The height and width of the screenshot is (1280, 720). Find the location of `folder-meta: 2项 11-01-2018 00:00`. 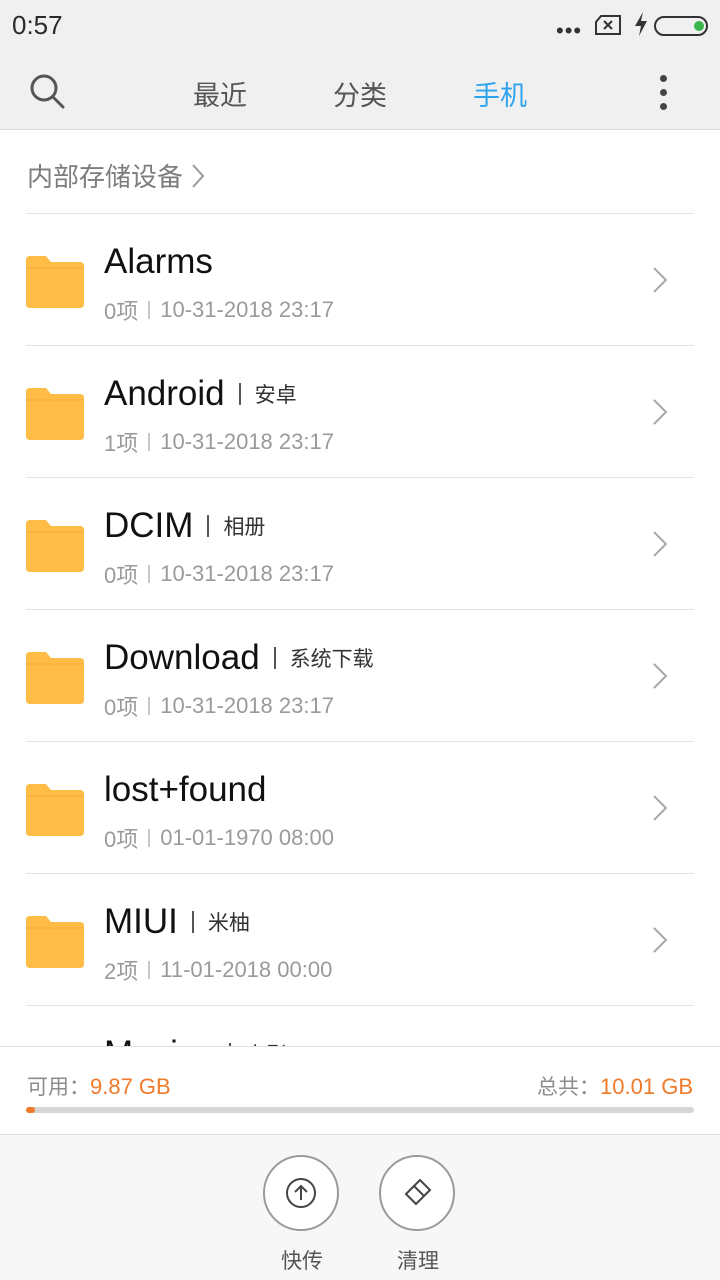

folder-meta: 2项 11-01-2018 00:00 is located at coordinates (218, 970).